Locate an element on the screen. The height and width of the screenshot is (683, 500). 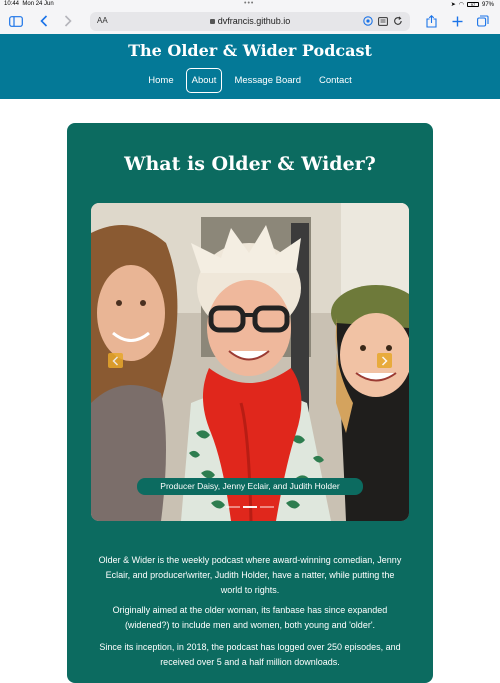
chevron-right-icon is located at coordinates (384, 360).